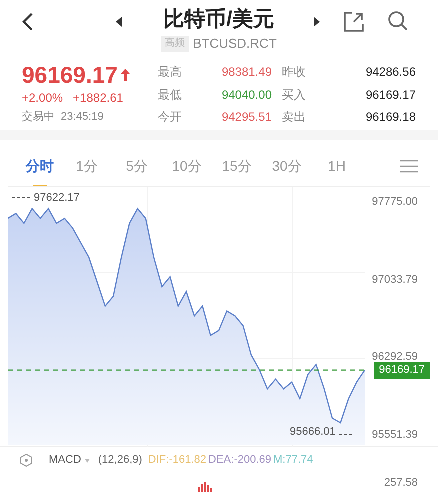 The width and height of the screenshot is (438, 504). I want to click on share-icon, so click(354, 22).